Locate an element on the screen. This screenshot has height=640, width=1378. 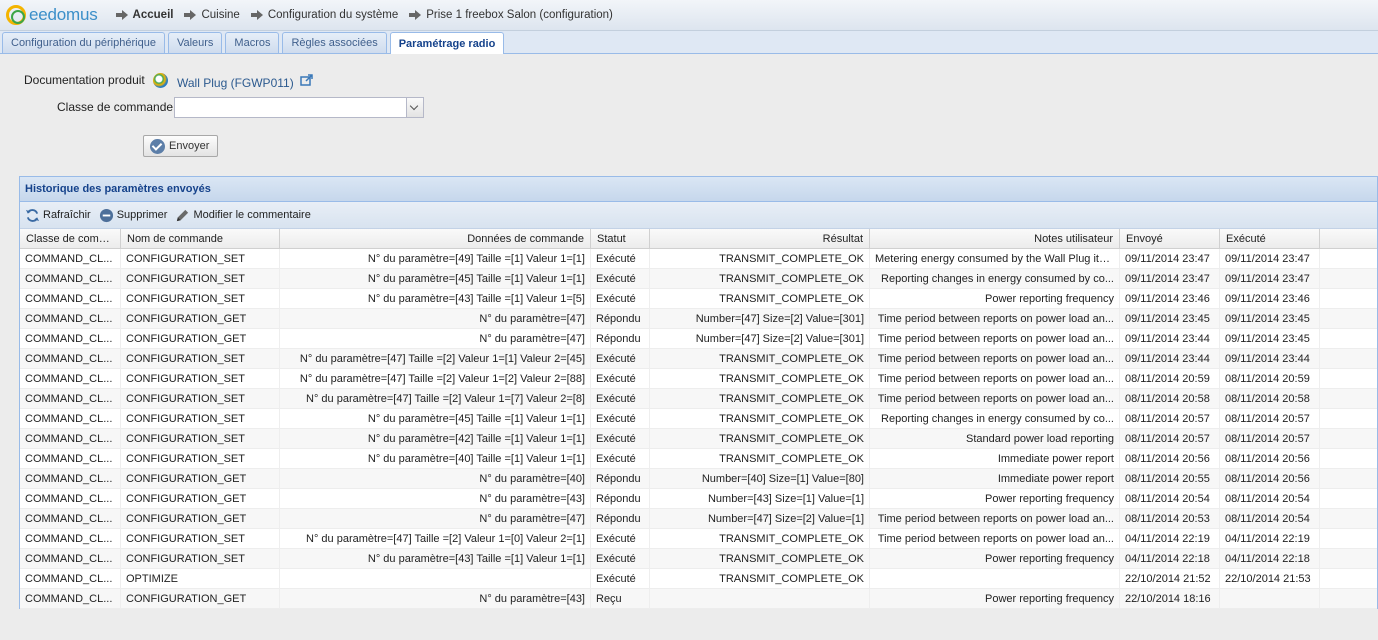
column-header-sent: Envoyé is located at coordinates (1170, 239).